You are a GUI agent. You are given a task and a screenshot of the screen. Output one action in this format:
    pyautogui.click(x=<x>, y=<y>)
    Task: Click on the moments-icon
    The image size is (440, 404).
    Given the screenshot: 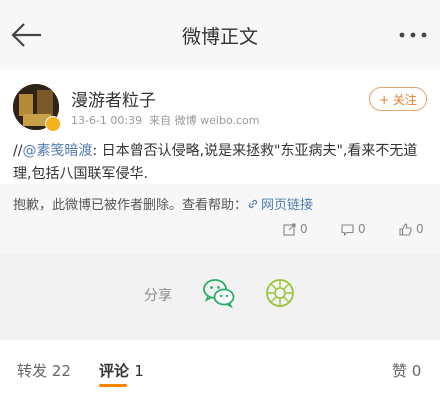 What is the action you would take?
    pyautogui.click(x=280, y=293)
    